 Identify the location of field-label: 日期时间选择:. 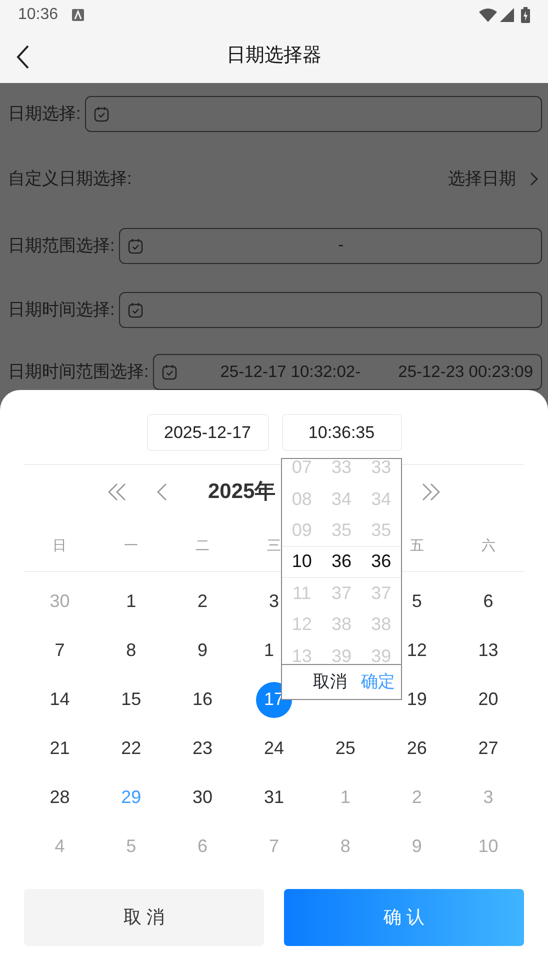
(61, 310).